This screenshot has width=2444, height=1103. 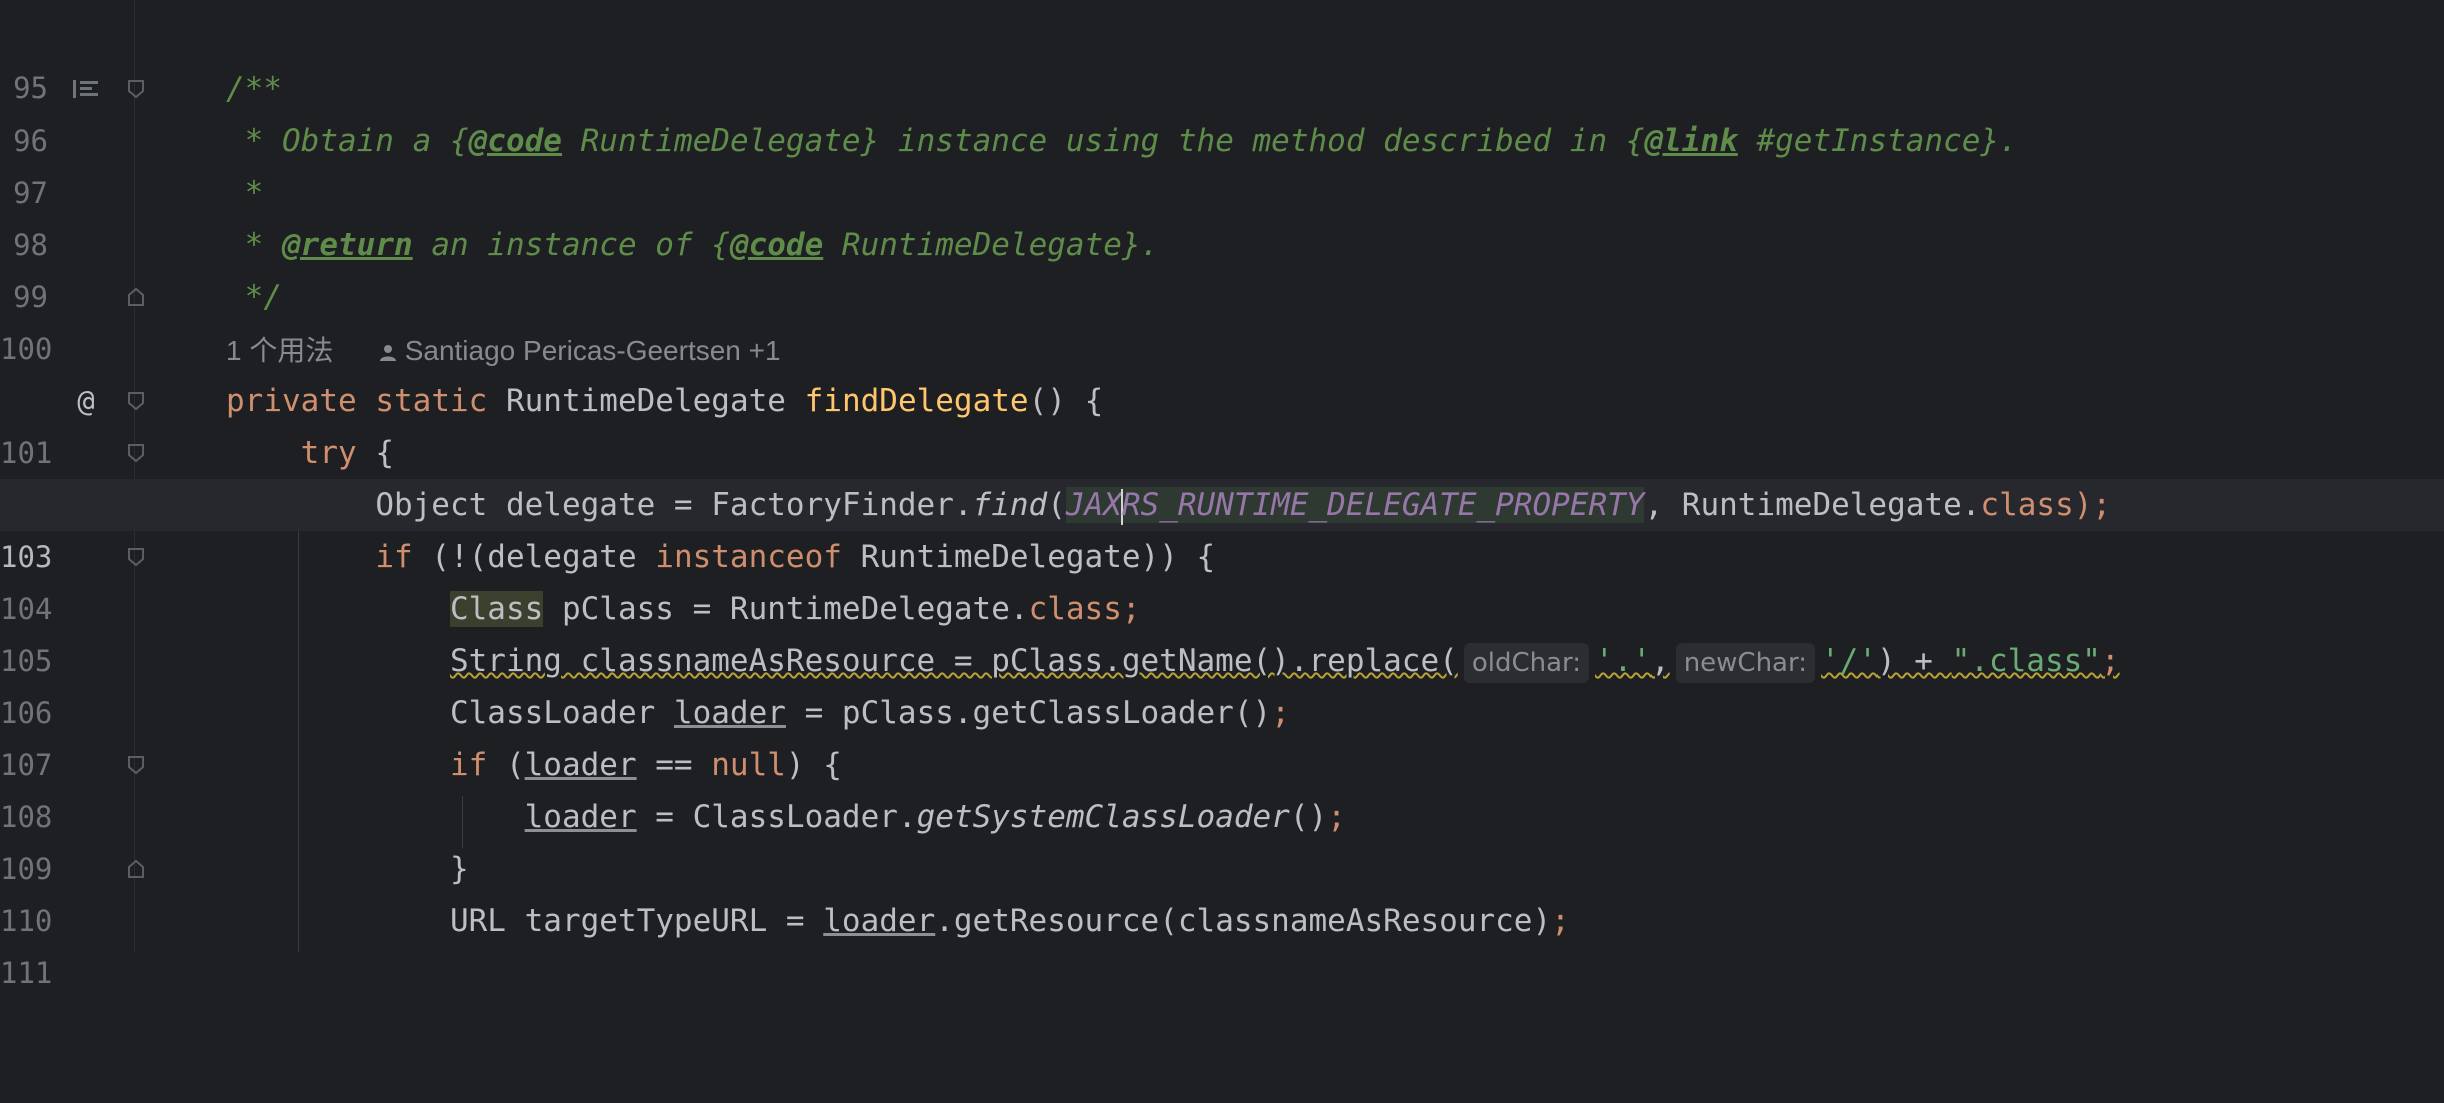 What do you see at coordinates (674, 505) in the screenshot?
I see `code-text: Object delegate = FactoryFinder.` at bounding box center [674, 505].